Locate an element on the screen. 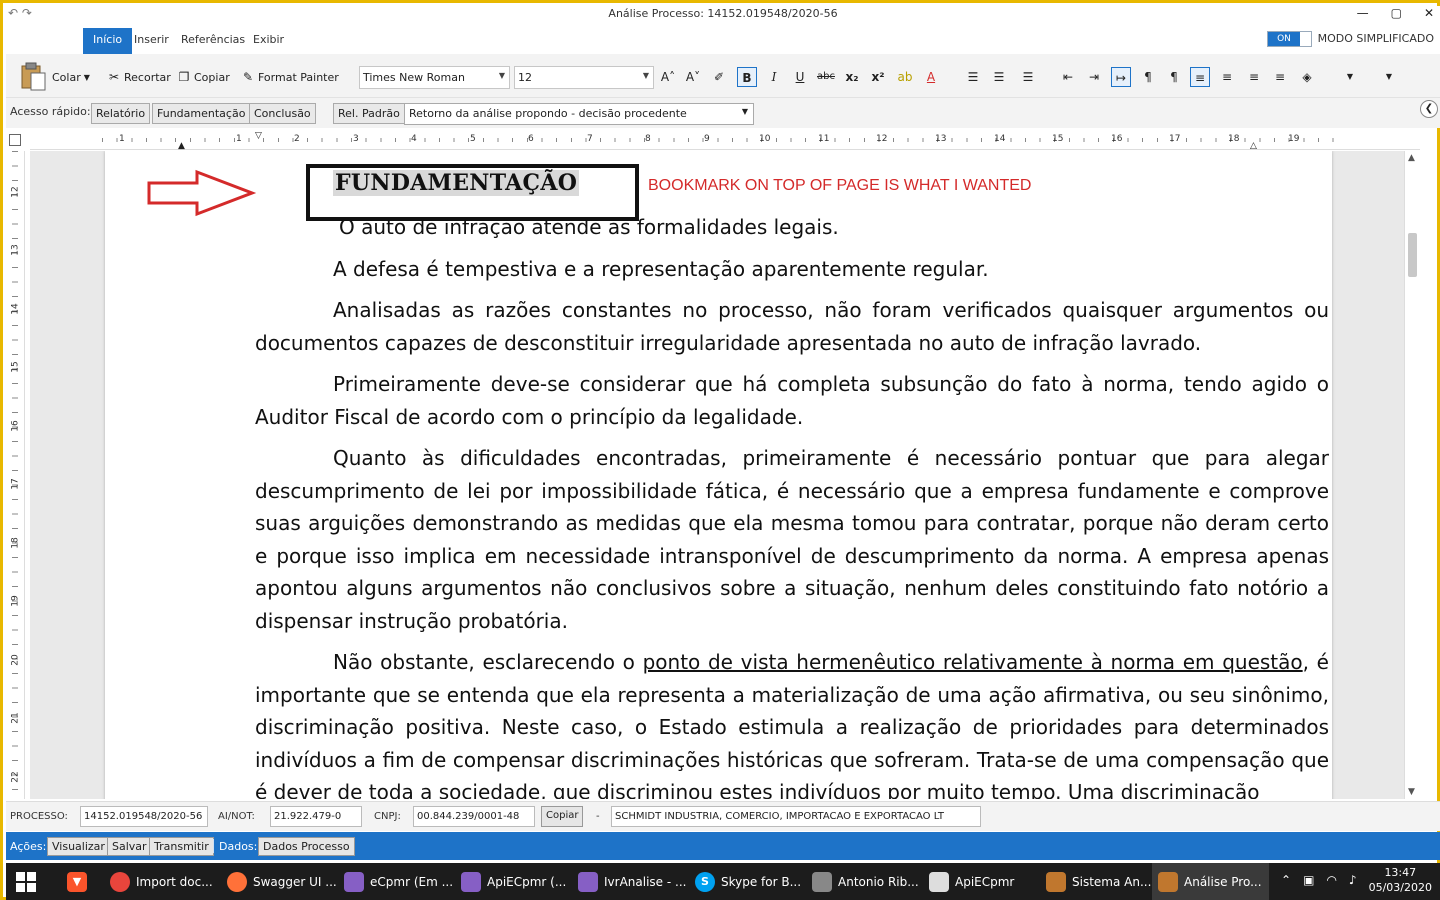 The width and height of the screenshot is (1440, 900). right-indent-marker: △ is located at coordinates (1253, 146).